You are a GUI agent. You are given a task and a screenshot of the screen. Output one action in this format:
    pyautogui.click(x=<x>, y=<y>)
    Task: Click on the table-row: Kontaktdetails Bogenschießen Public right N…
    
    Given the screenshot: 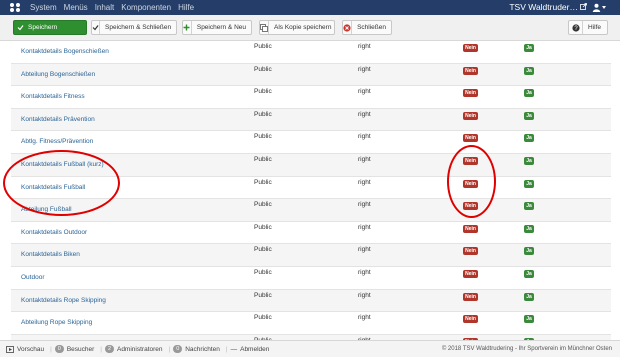 What is the action you would take?
    pyautogui.click(x=311, y=52)
    